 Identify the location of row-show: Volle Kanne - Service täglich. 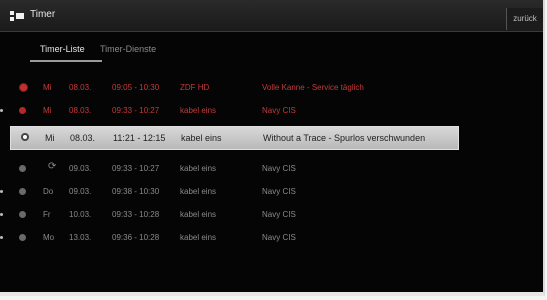
(313, 87).